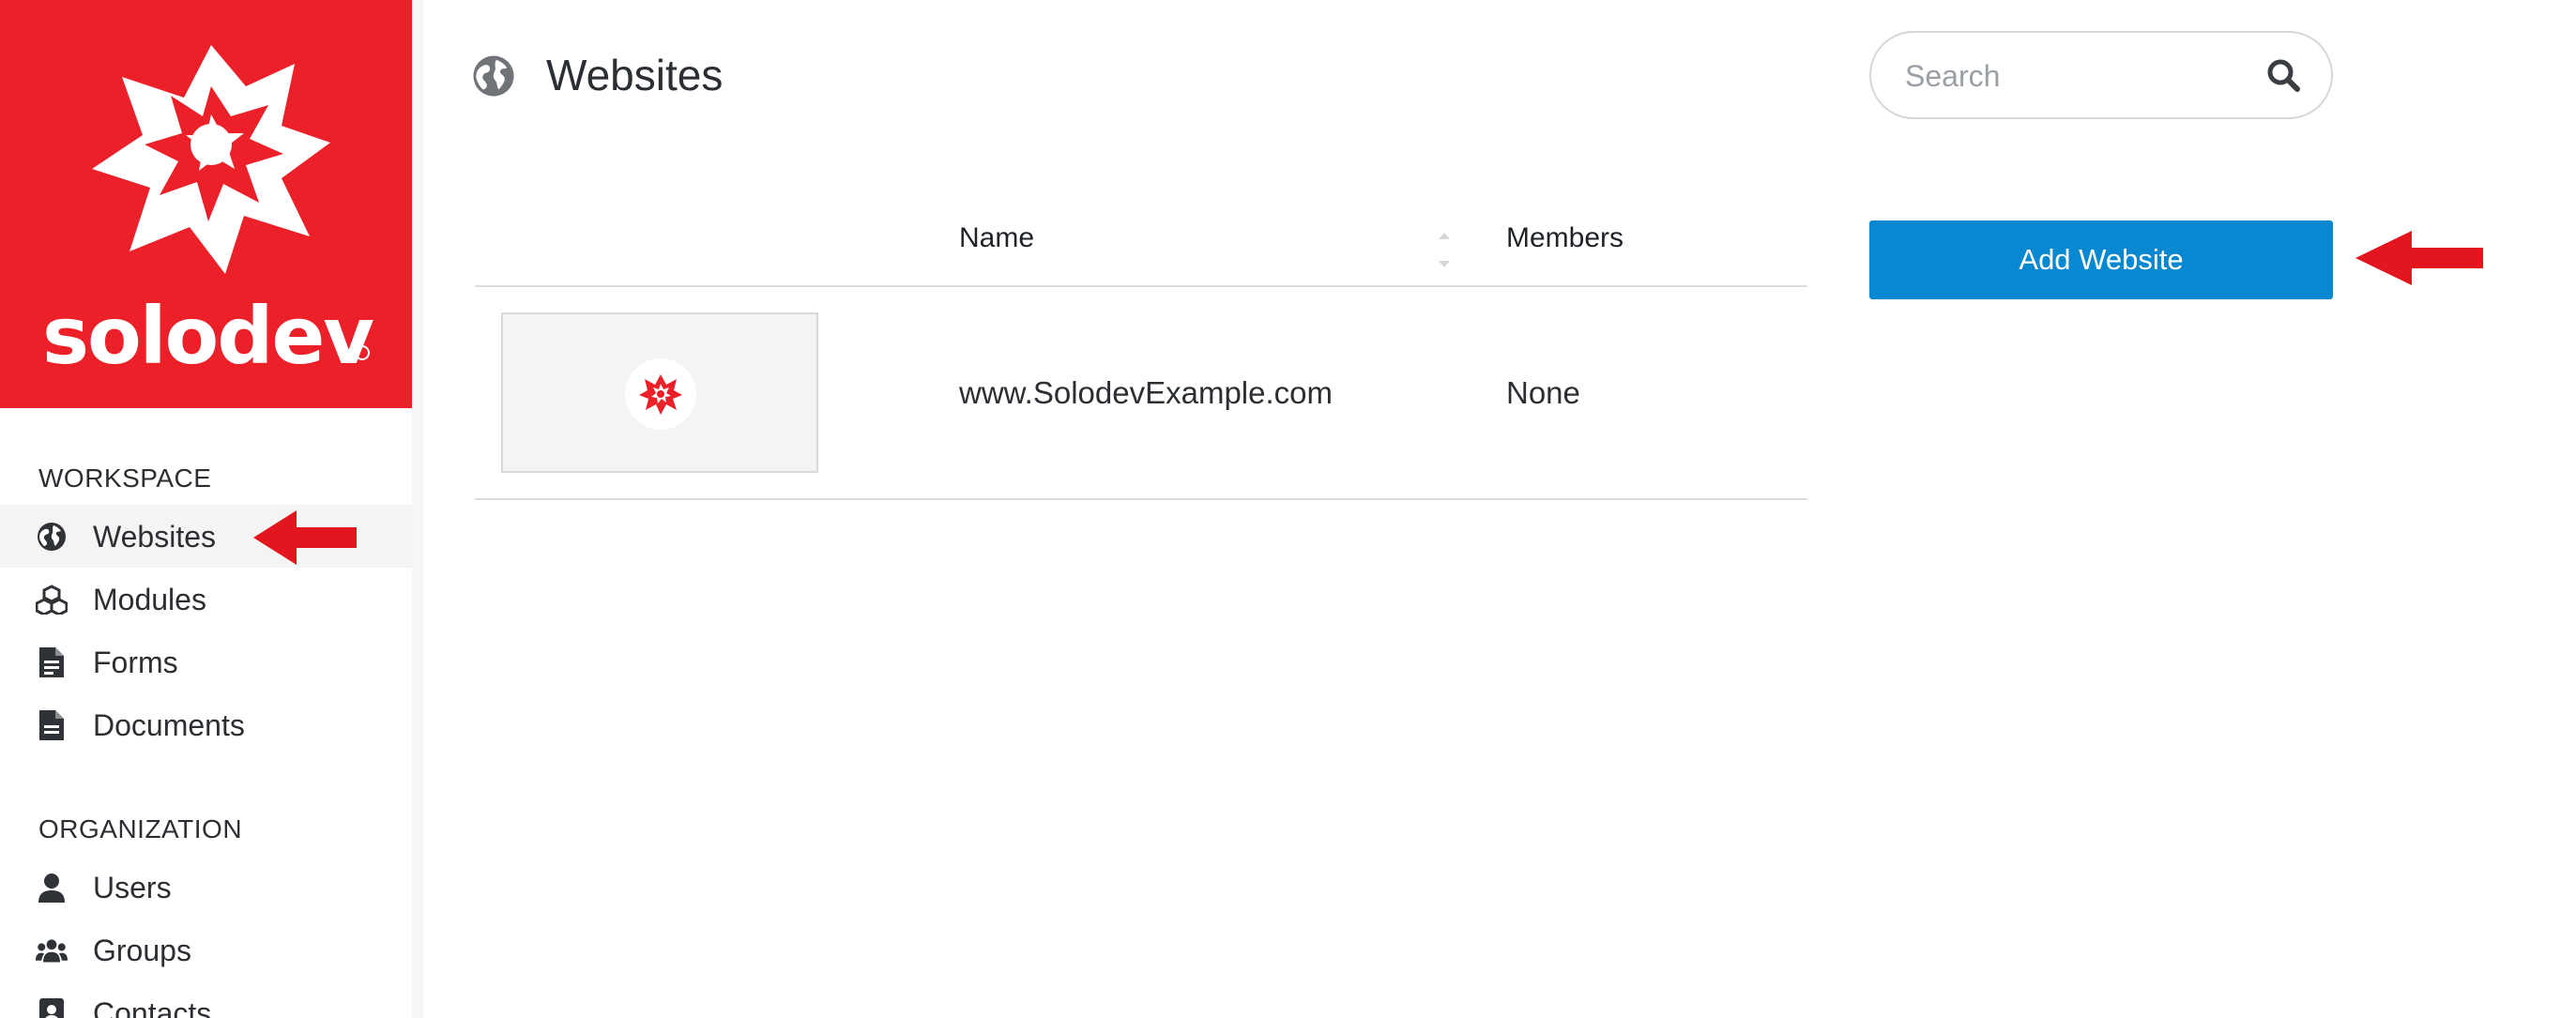  What do you see at coordinates (52, 888) in the screenshot?
I see `user-icon` at bounding box center [52, 888].